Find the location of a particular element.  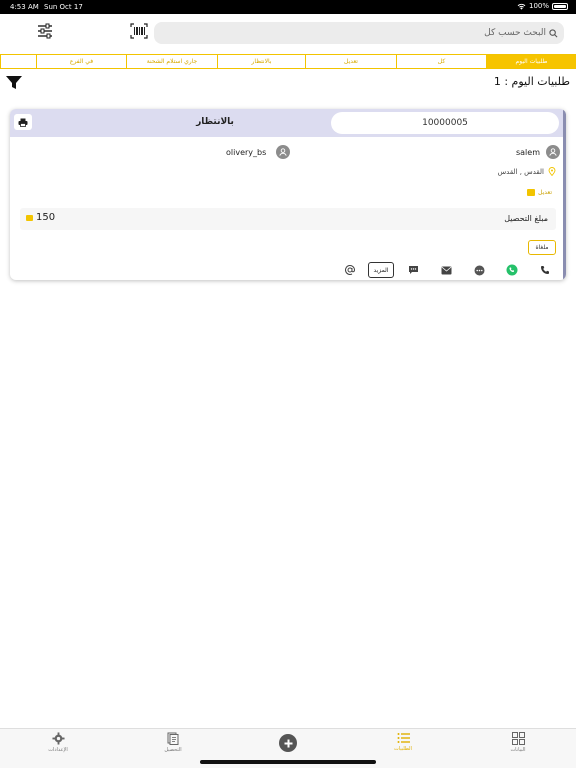

customer-info: salem is located at coordinates (538, 152).